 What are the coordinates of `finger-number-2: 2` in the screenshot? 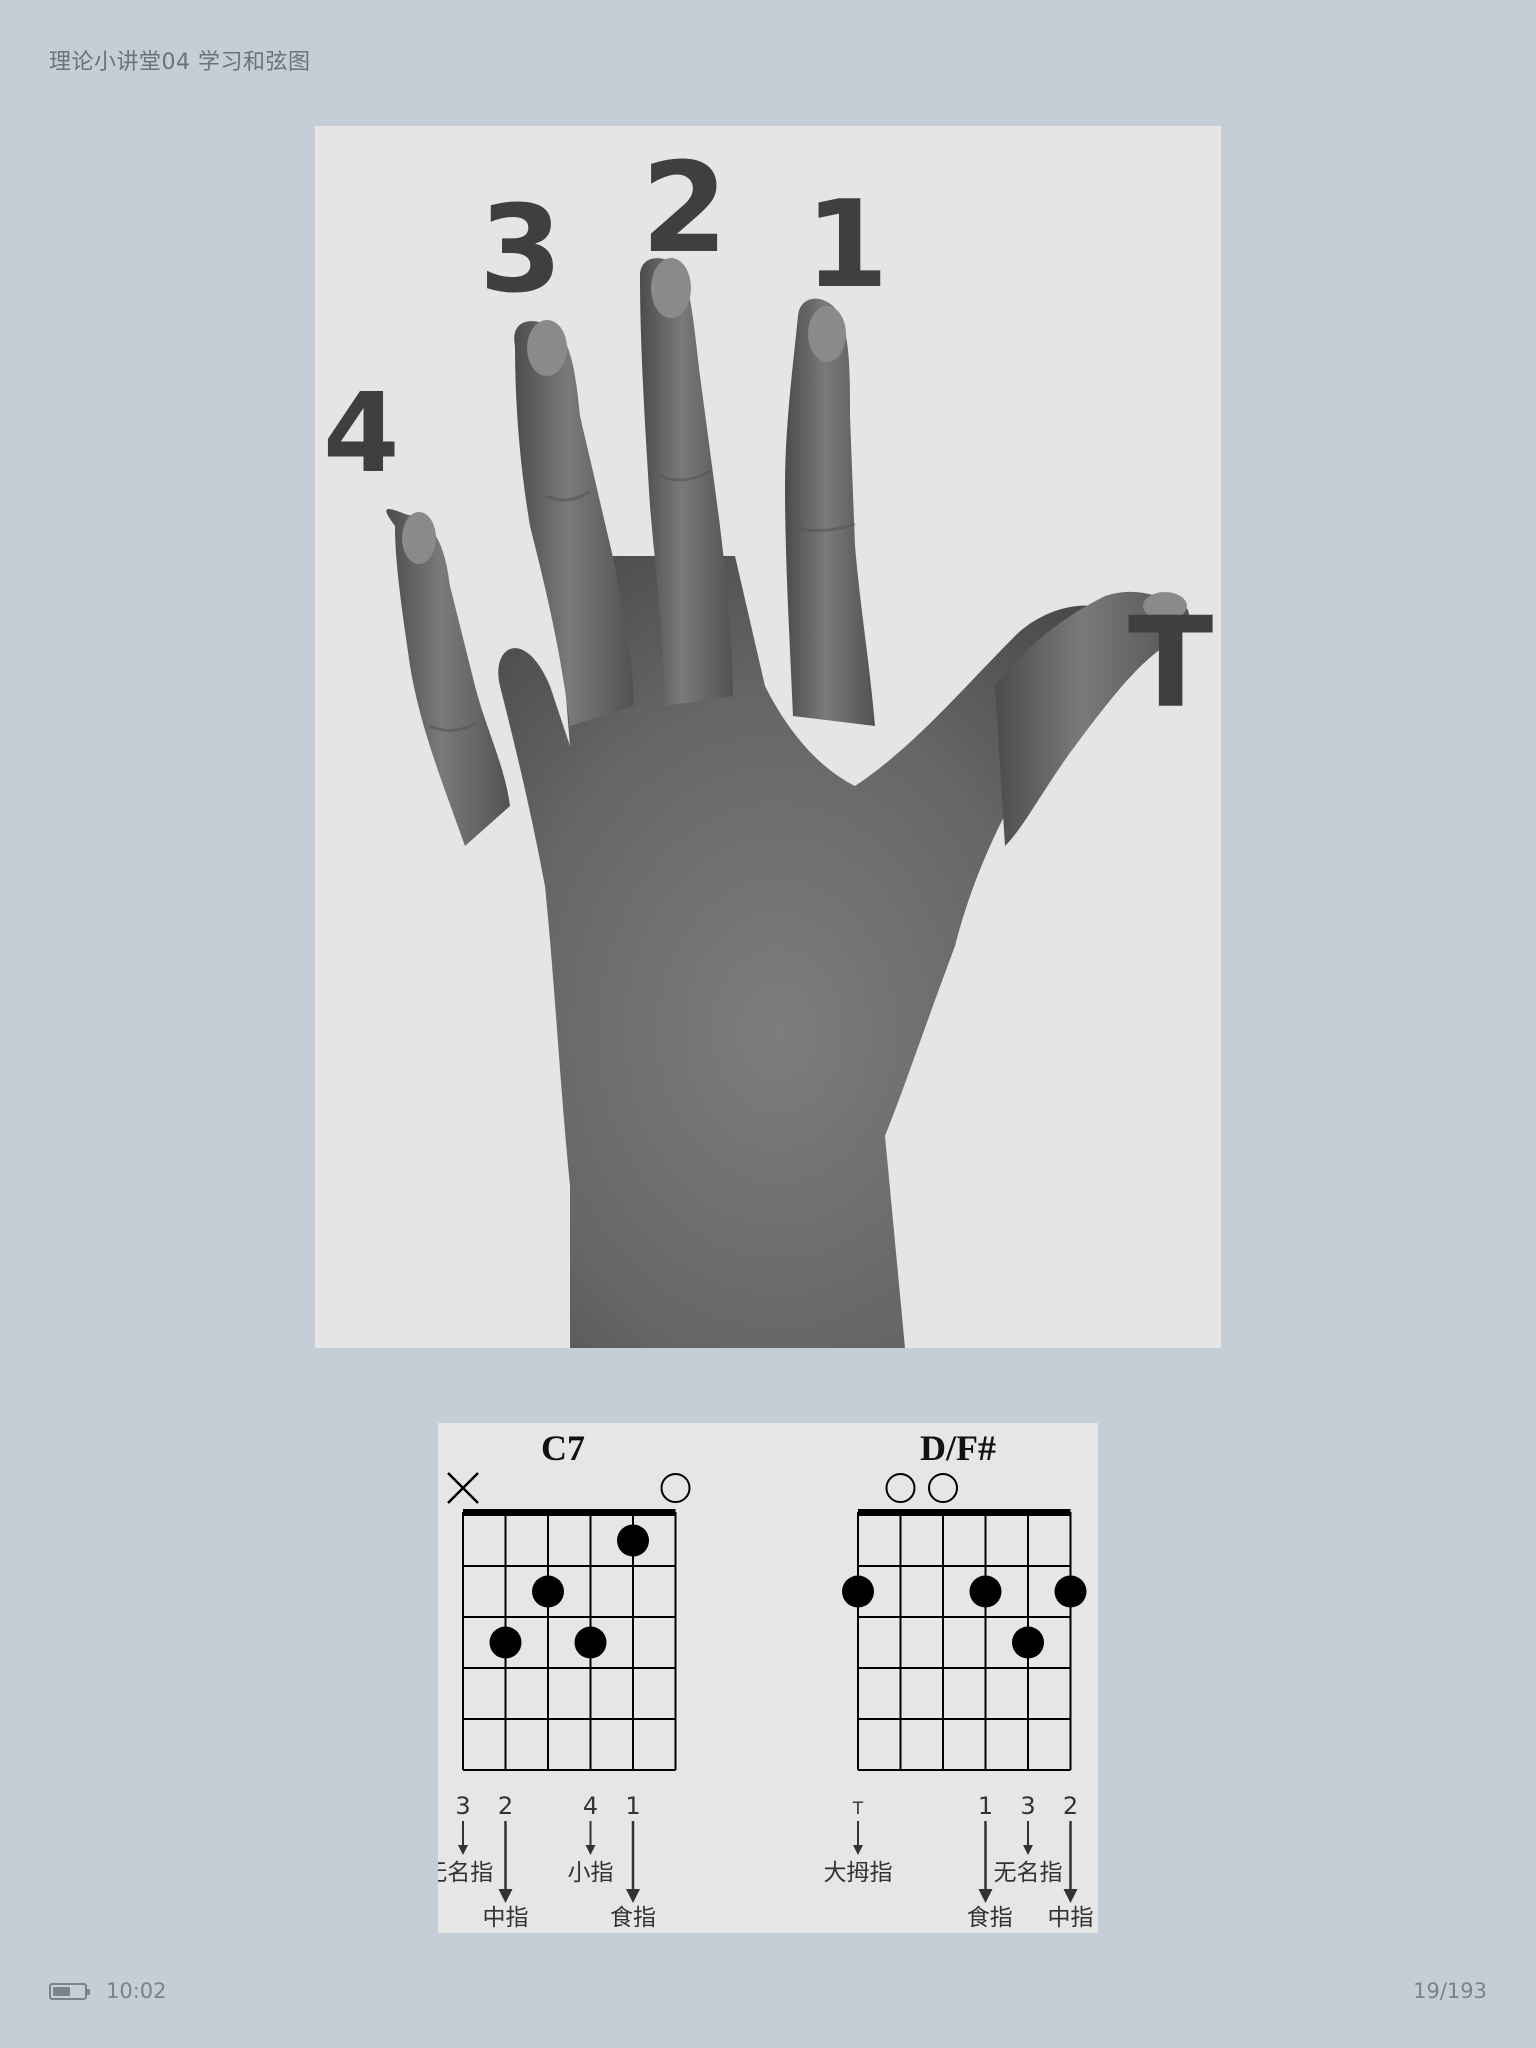 It's located at (684, 208).